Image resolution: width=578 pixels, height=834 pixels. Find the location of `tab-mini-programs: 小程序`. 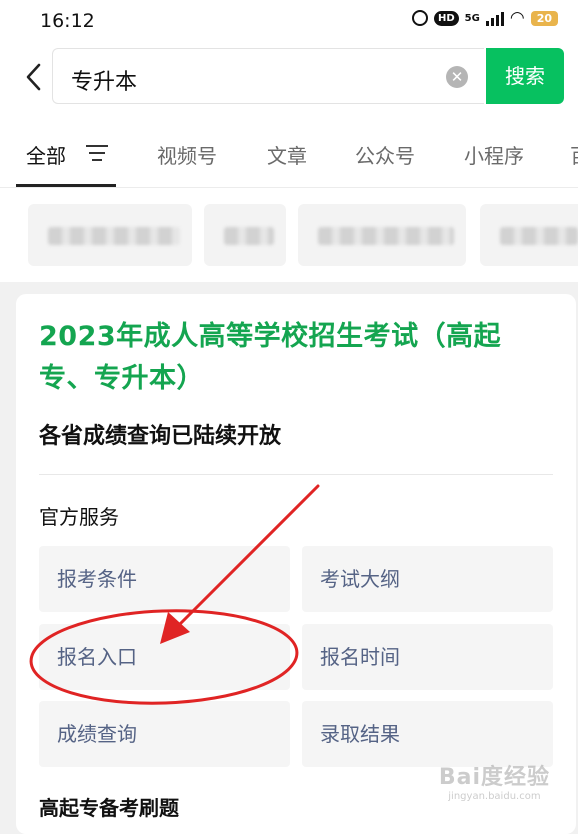

tab-mini-programs: 小程序 is located at coordinates (494, 154).